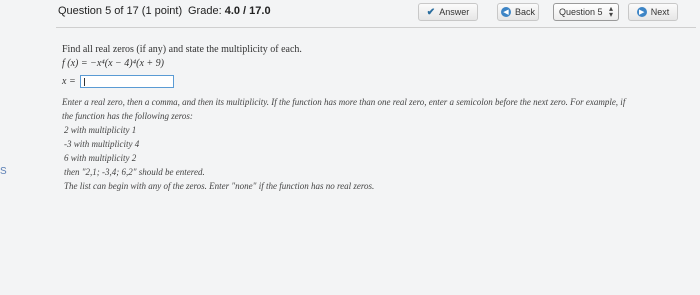 Image resolution: width=700 pixels, height=295 pixels. I want to click on function-expression: f (x) = −x⁴(x − 4)⁴(x + 9), so click(113, 63).